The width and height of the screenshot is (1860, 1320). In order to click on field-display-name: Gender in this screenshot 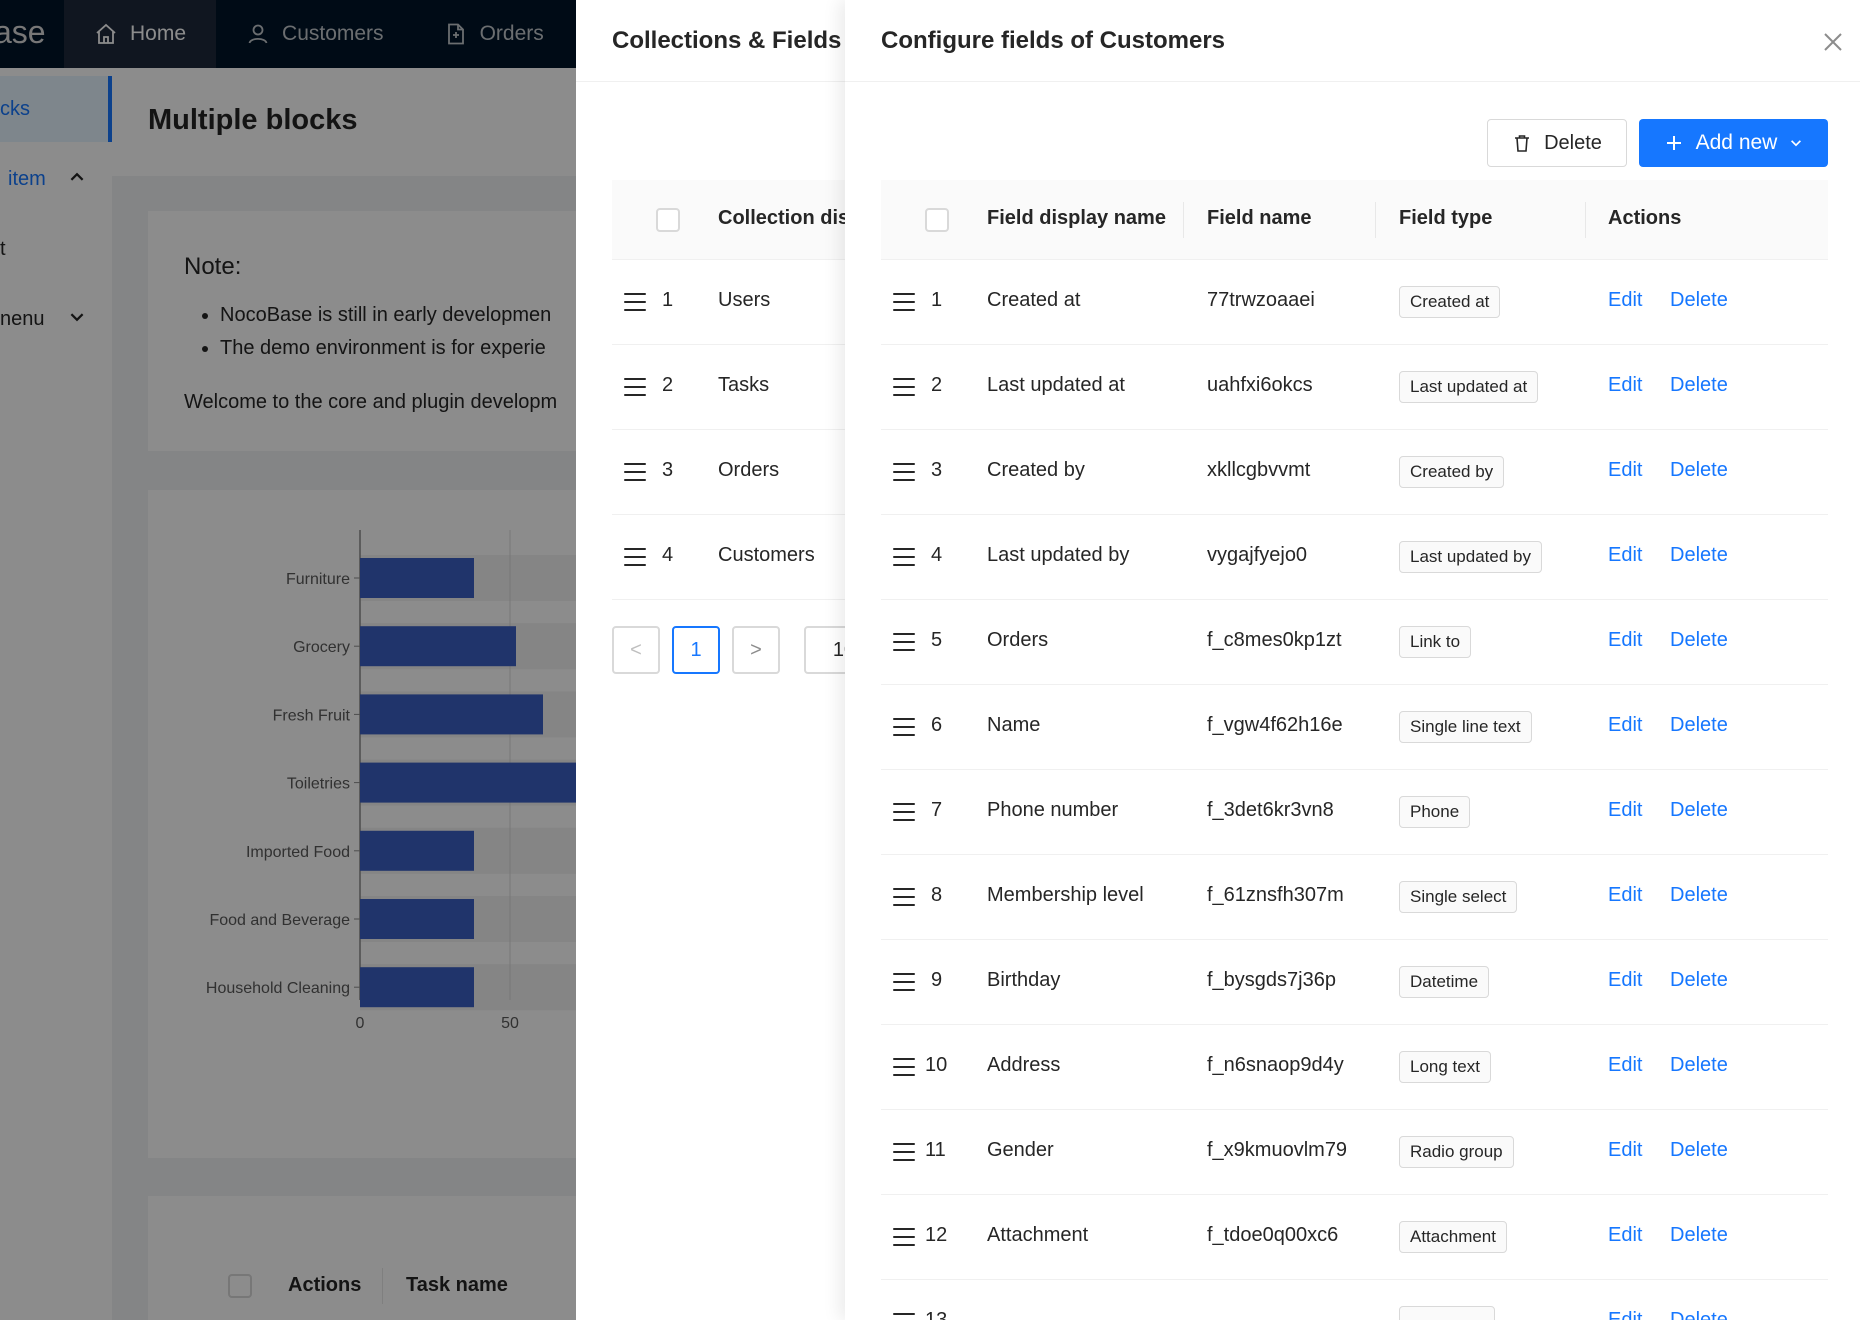, I will do `click(1020, 1150)`.